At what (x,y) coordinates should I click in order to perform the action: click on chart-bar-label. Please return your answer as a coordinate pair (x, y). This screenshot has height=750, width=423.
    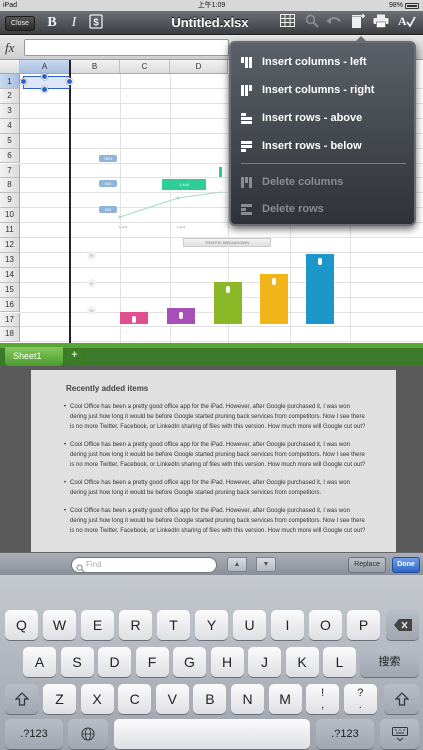
    Looking at the image, I should click on (228, 289).